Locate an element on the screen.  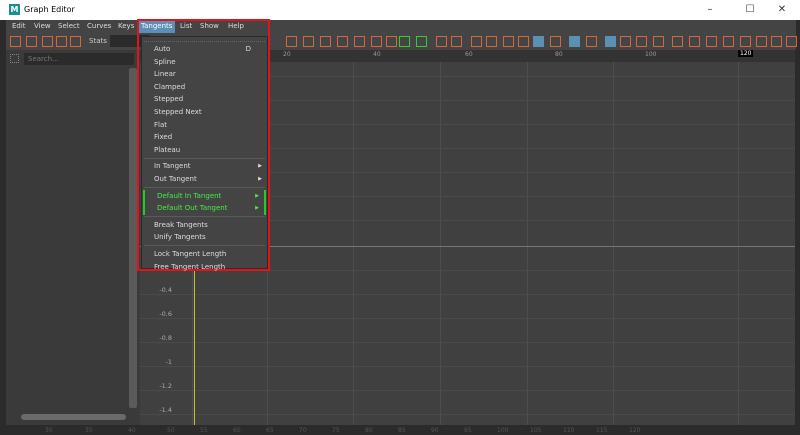
insert-key-tool-icon is located at coordinates (31, 41).